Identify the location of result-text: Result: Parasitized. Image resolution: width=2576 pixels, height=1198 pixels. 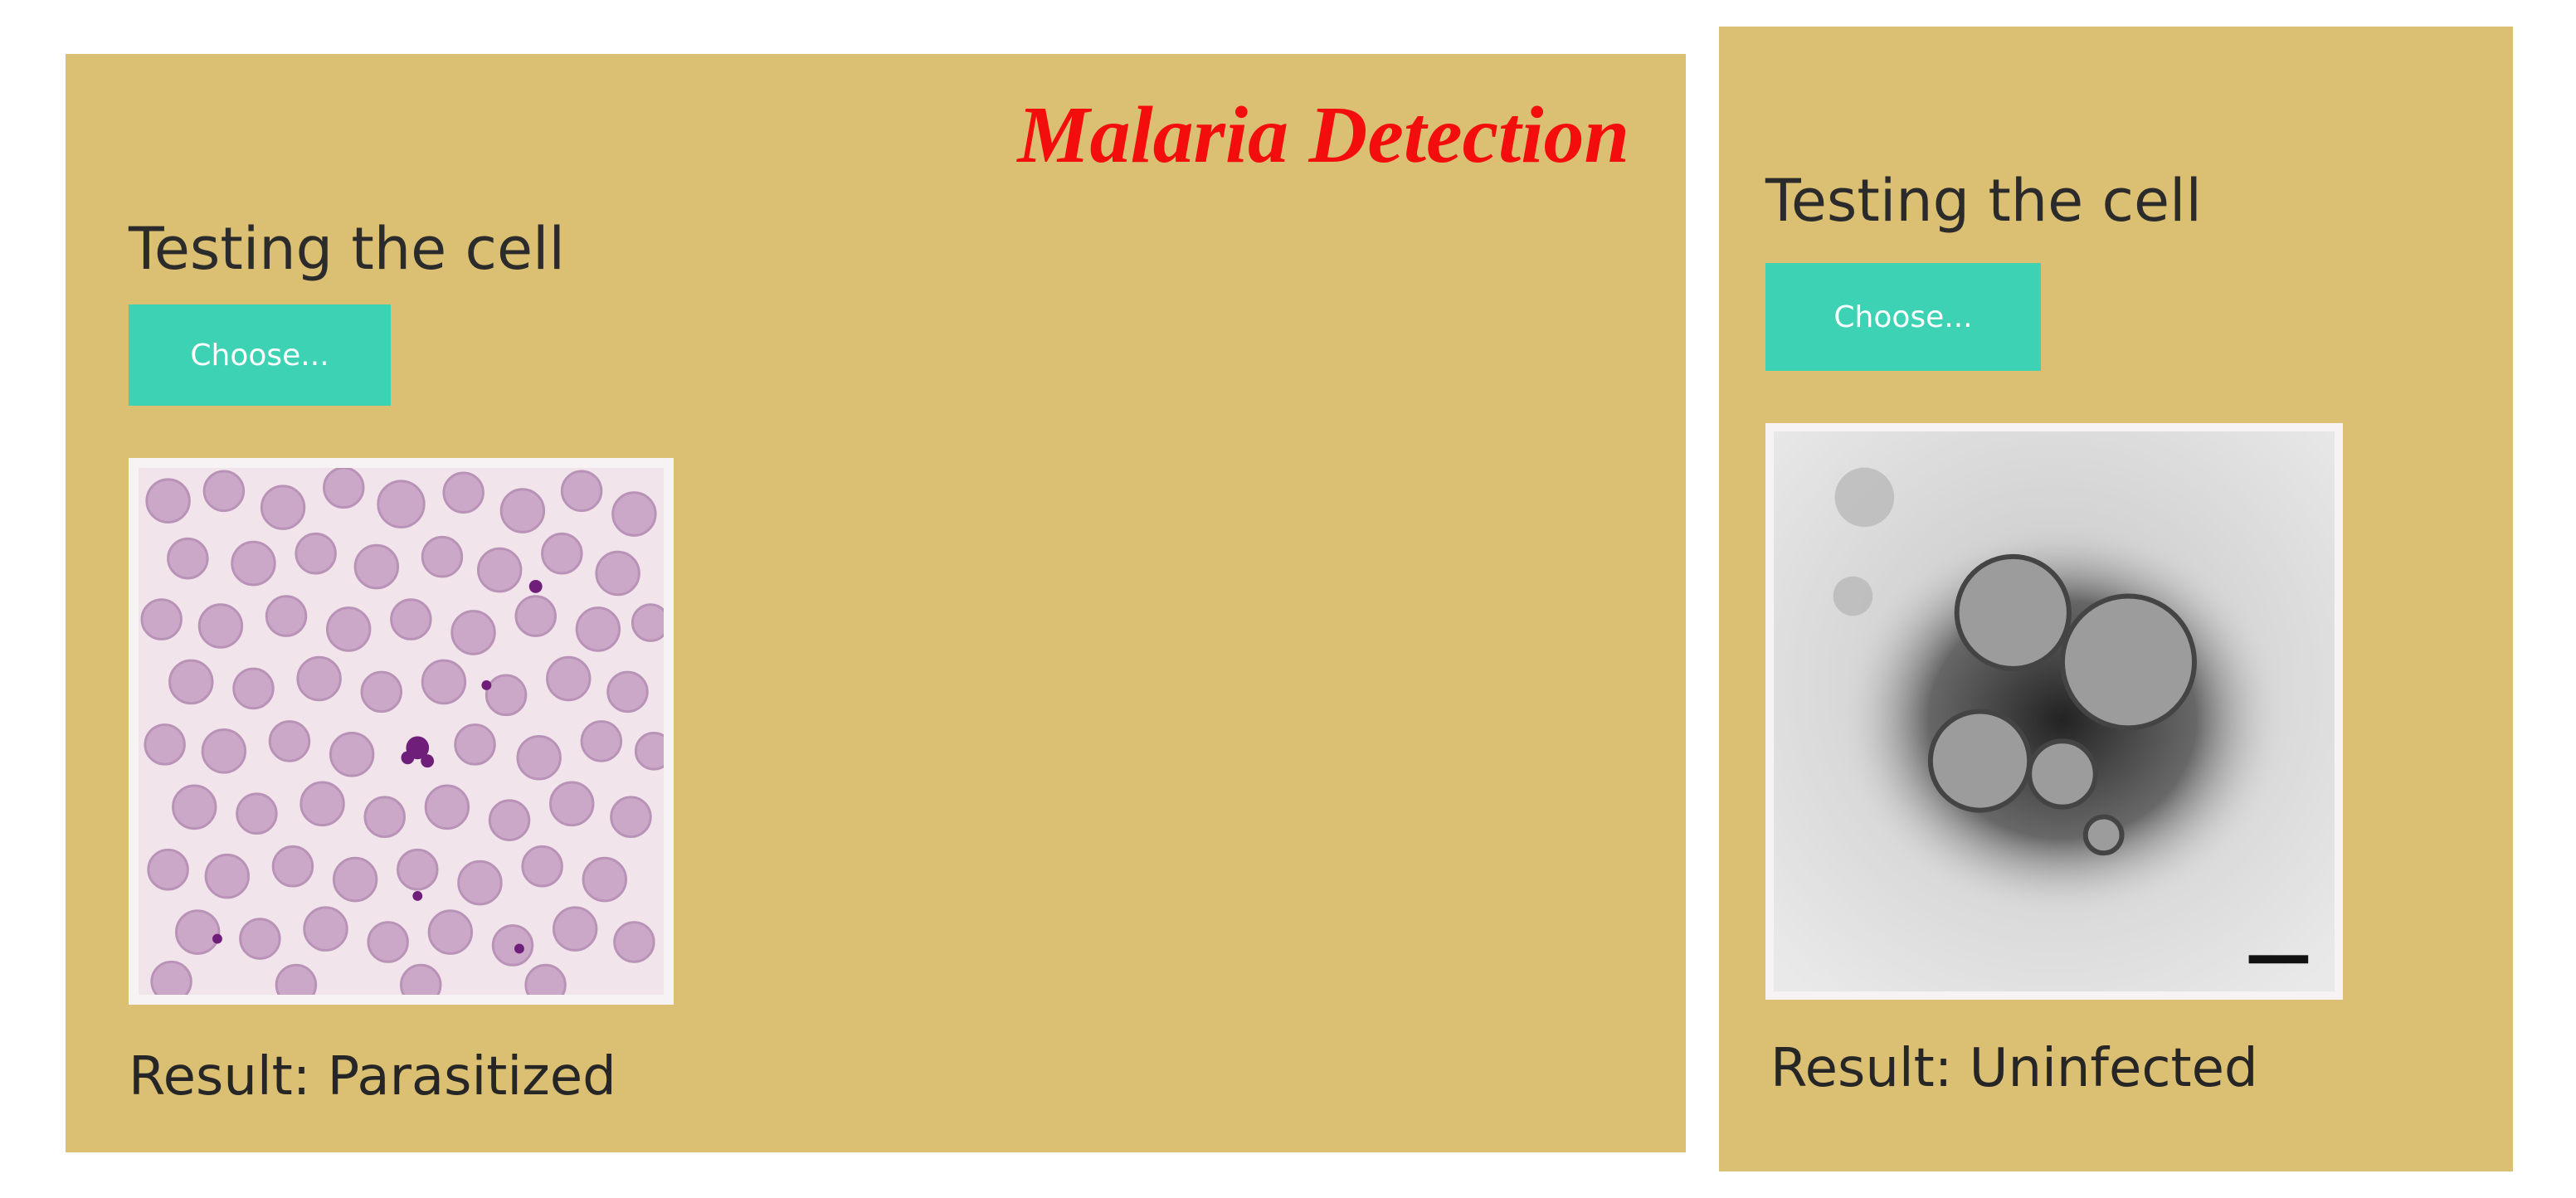
(372, 1077).